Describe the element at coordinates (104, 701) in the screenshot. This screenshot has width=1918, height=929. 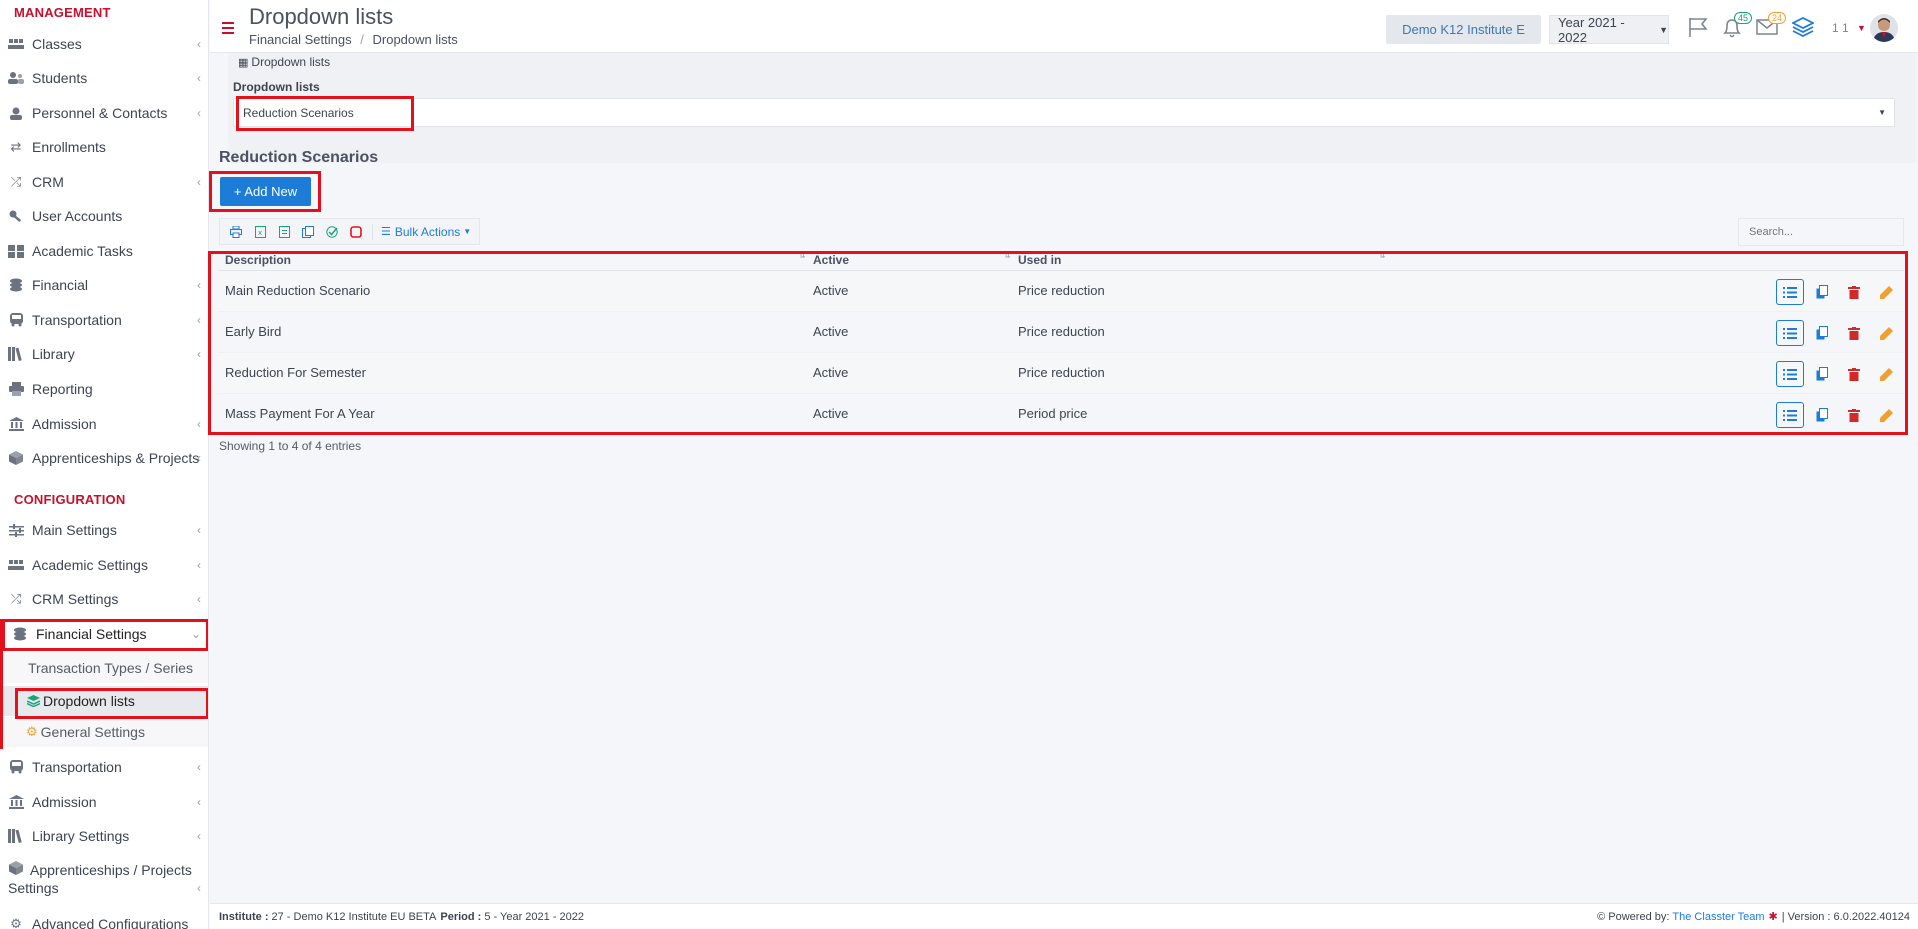
I see `sidebar-subitem-dropdown-lists: Dropdown lists` at that location.